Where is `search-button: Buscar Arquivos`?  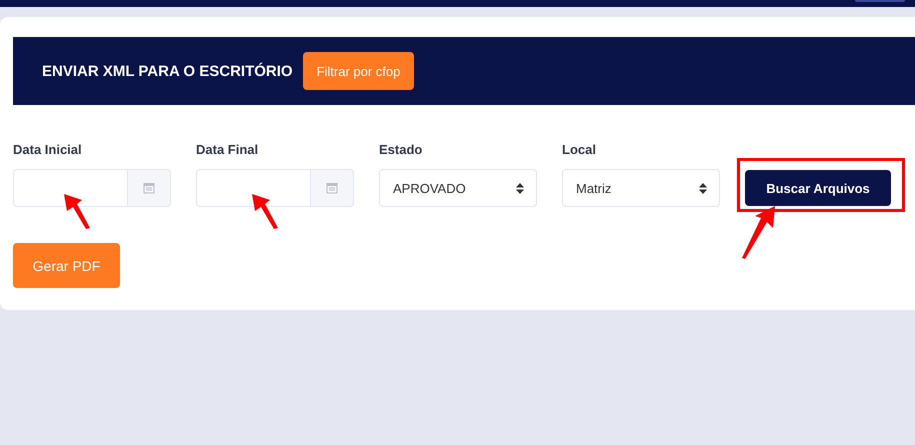
search-button: Buscar Arquivos is located at coordinates (818, 188).